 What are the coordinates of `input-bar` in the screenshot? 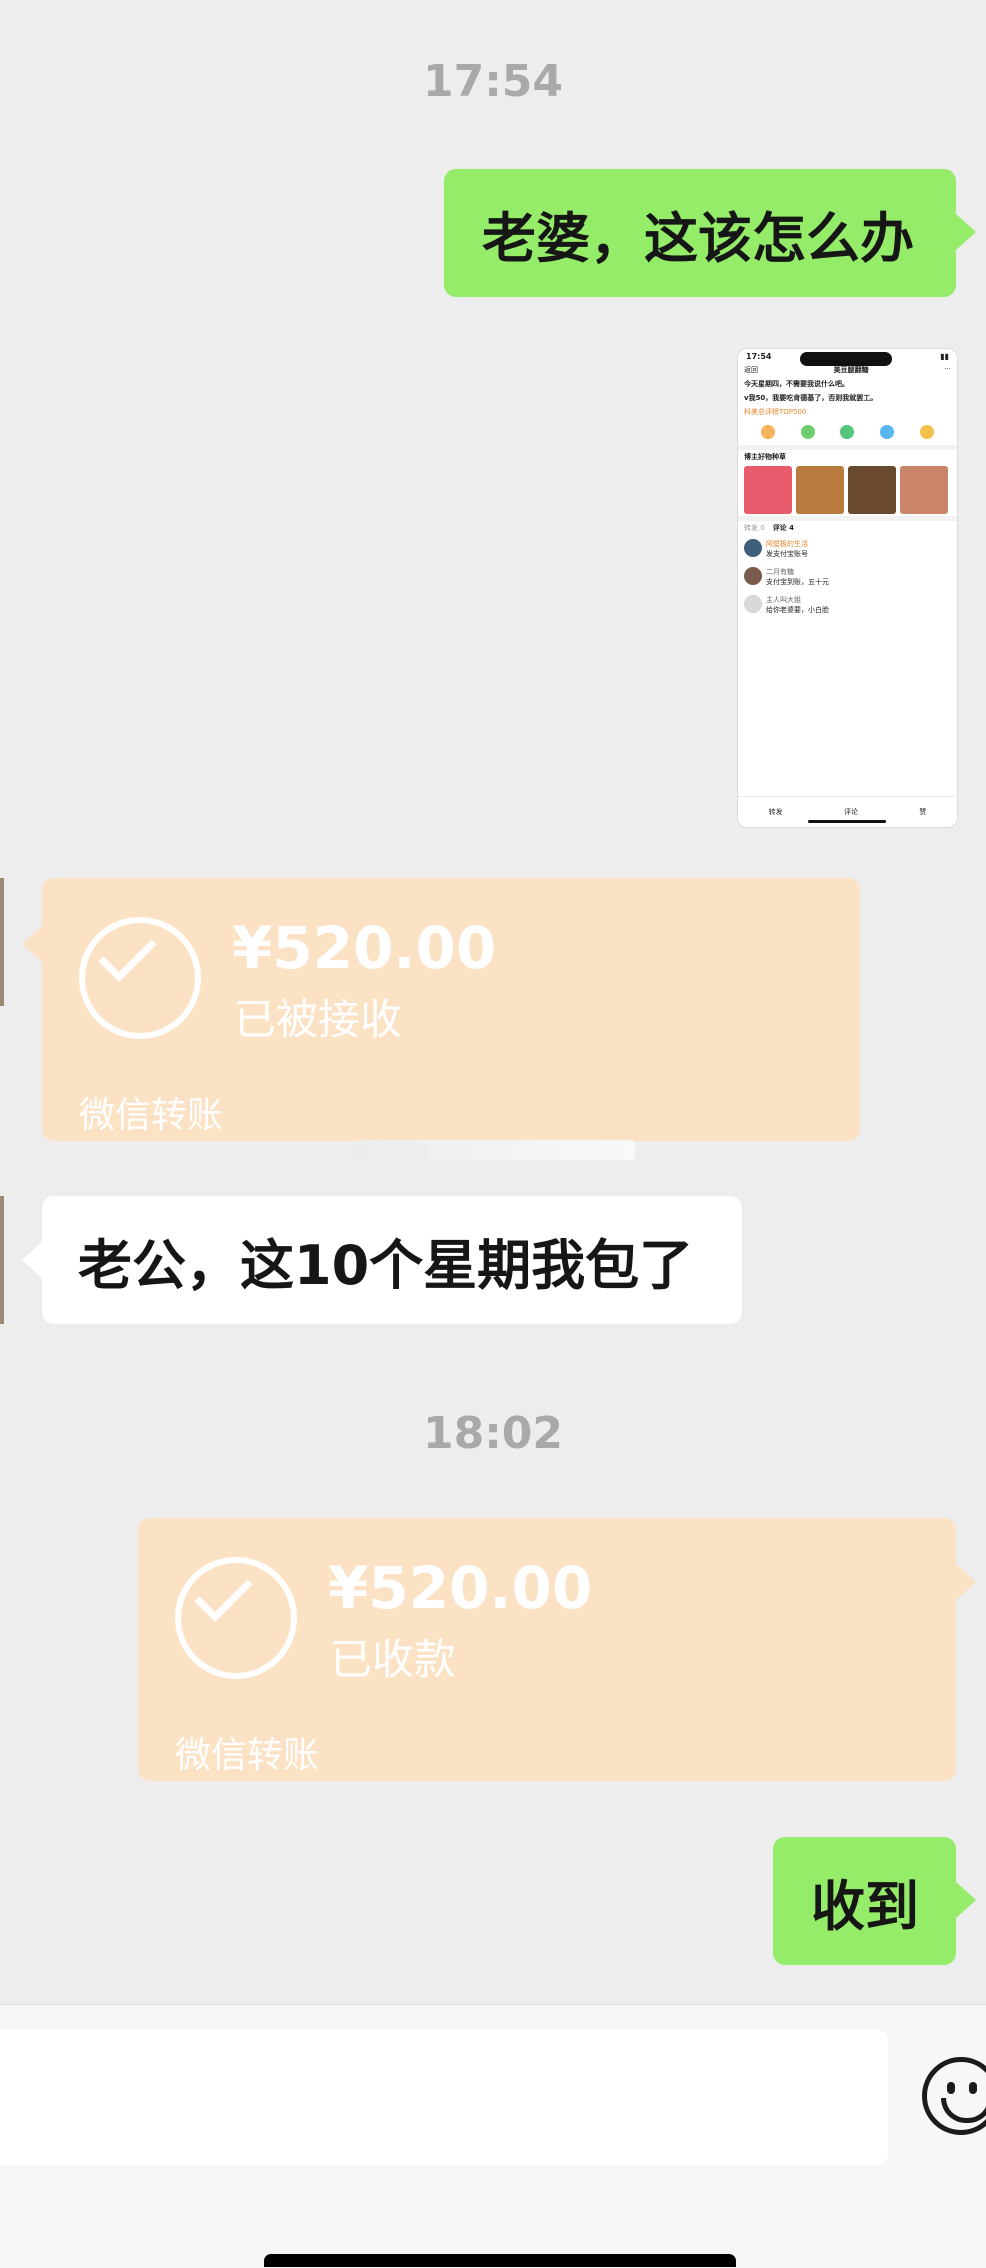 It's located at (493, 2136).